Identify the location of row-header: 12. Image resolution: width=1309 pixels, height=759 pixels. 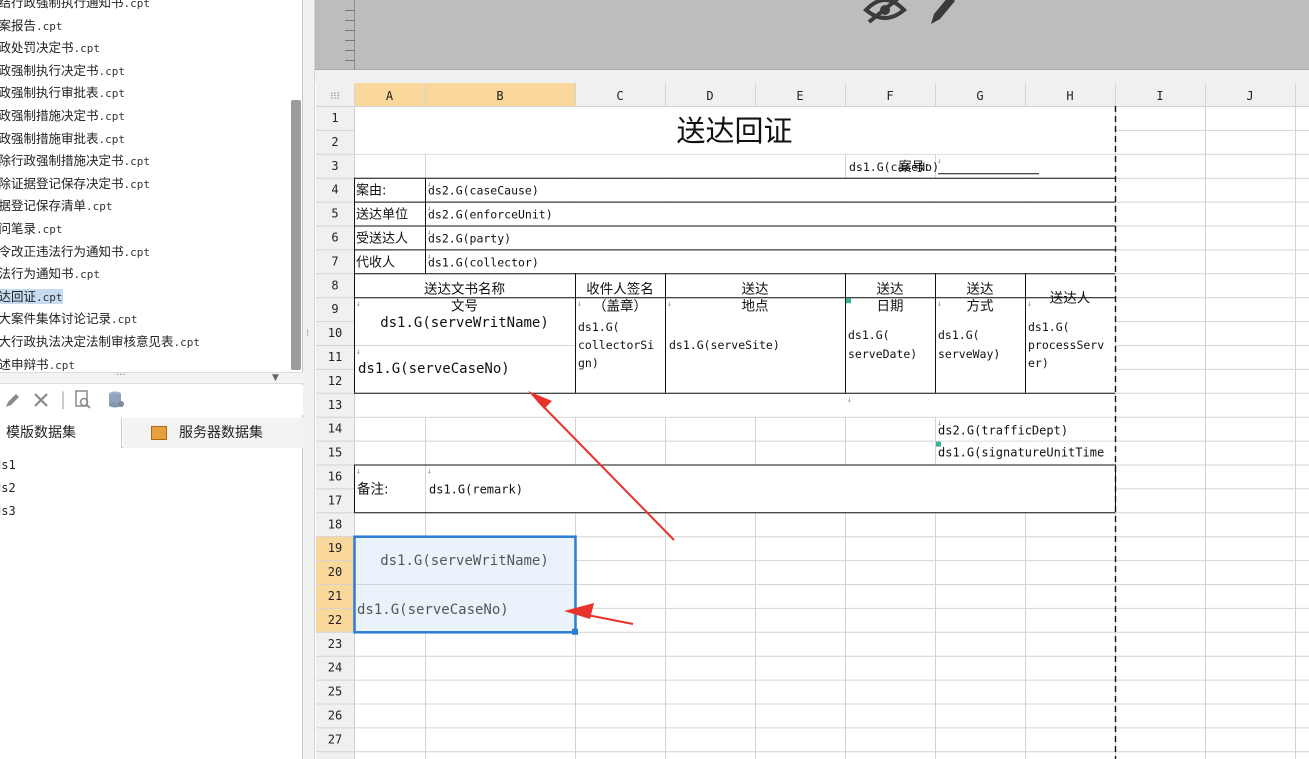
(335, 381).